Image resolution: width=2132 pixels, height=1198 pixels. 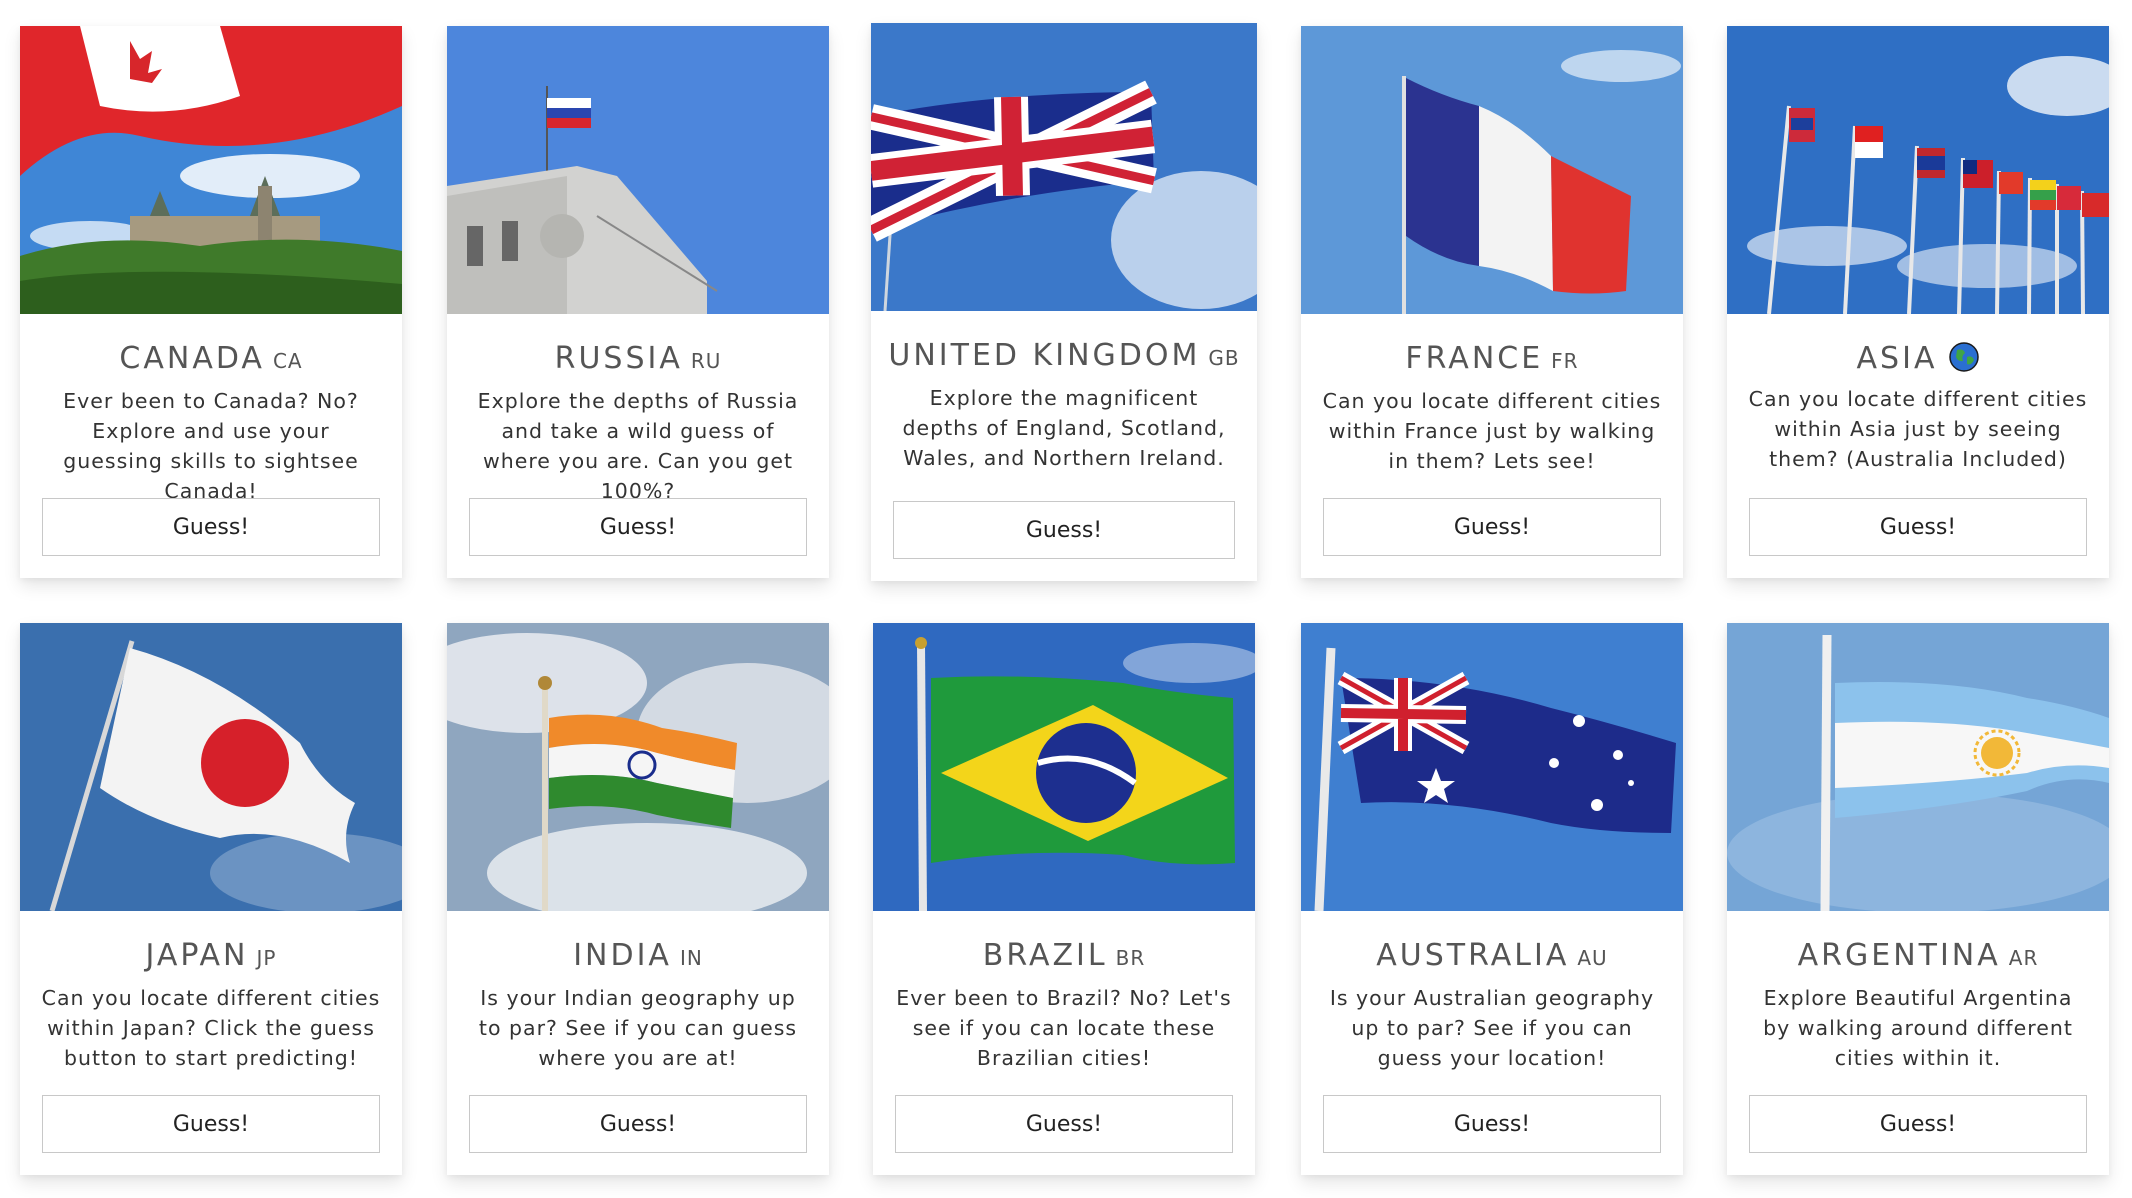 What do you see at coordinates (1064, 530) in the screenshot?
I see `guess-button-united-kingdom: Guess!` at bounding box center [1064, 530].